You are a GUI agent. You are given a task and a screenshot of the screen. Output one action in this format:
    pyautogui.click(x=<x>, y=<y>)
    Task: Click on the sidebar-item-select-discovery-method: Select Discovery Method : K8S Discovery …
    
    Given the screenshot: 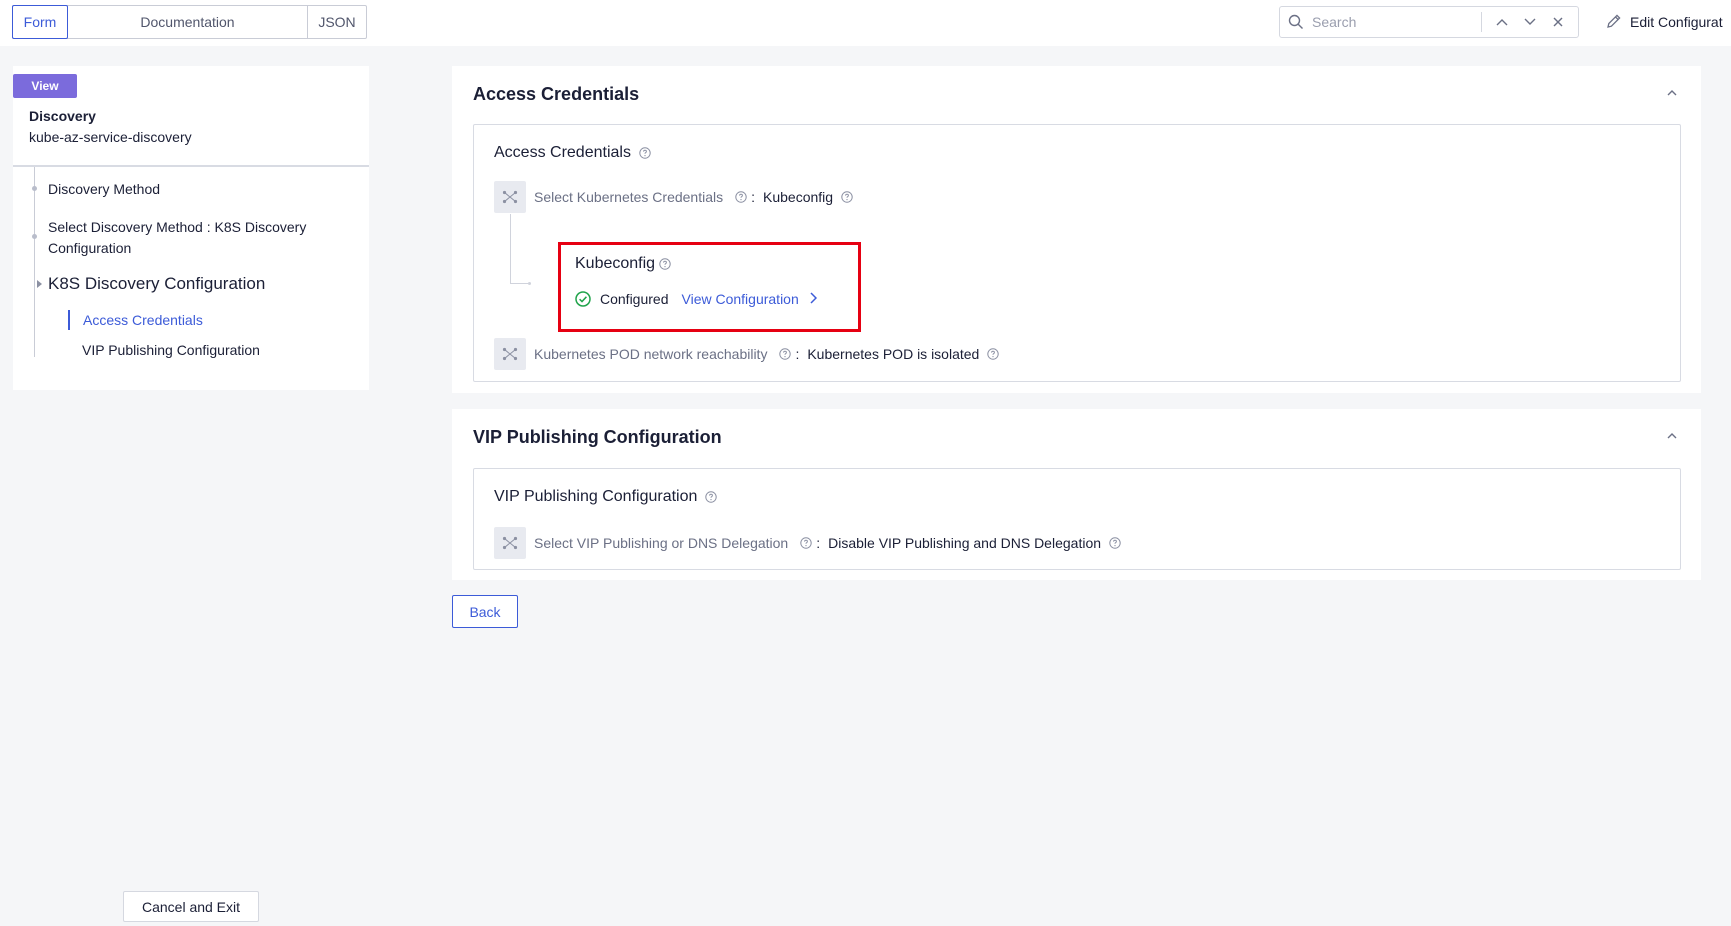 What is the action you would take?
    pyautogui.click(x=193, y=238)
    